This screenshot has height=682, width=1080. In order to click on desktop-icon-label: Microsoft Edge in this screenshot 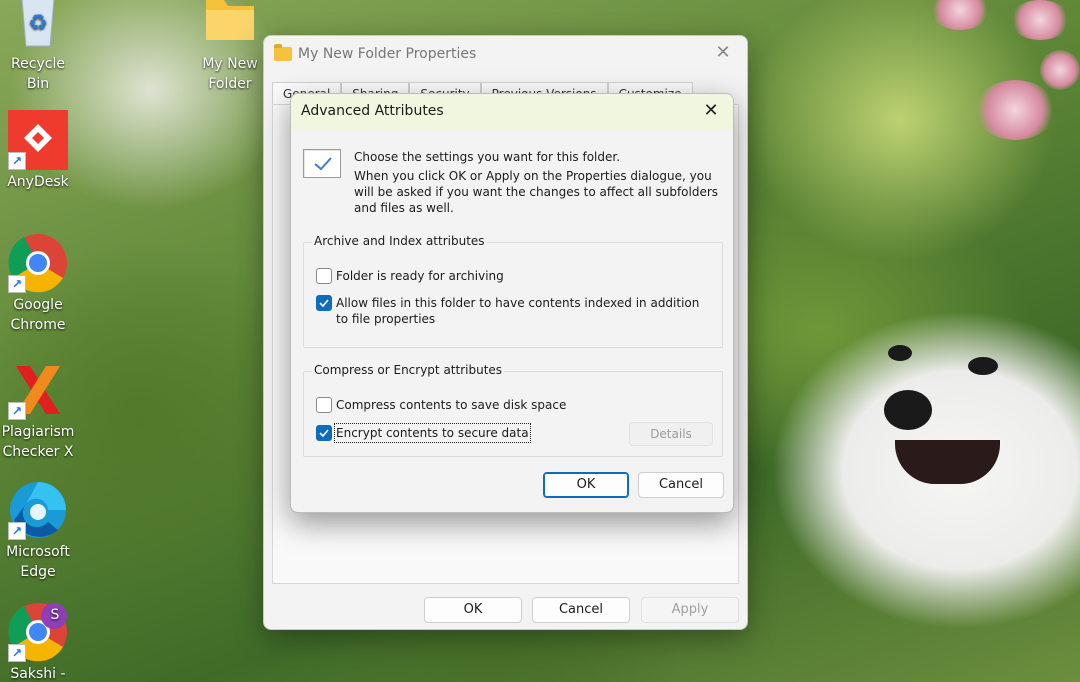, I will do `click(38, 562)`.